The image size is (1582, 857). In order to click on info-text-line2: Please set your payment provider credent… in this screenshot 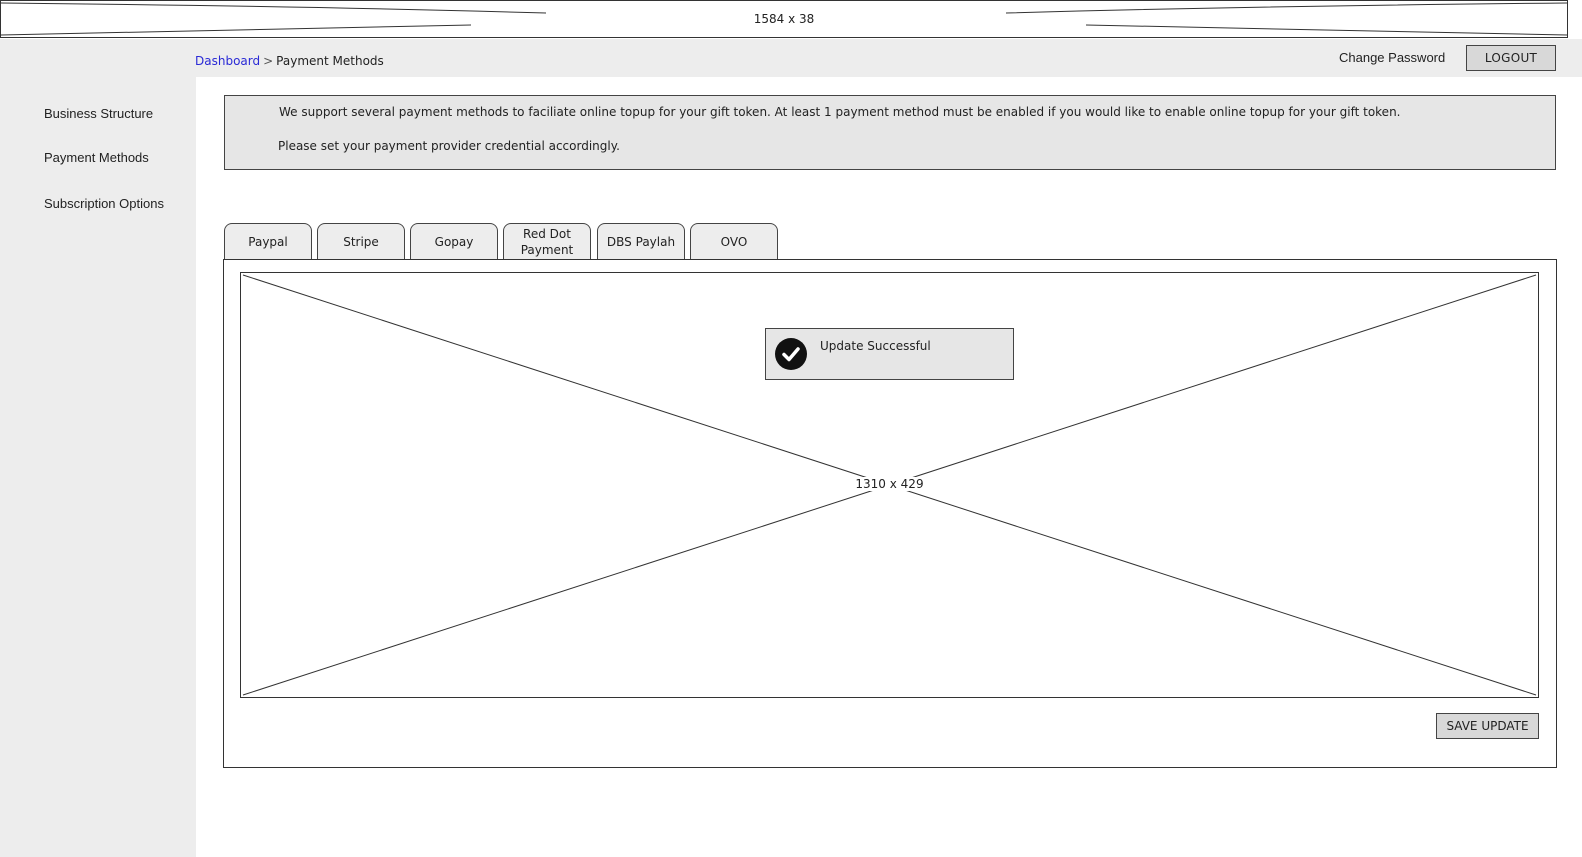, I will do `click(449, 146)`.